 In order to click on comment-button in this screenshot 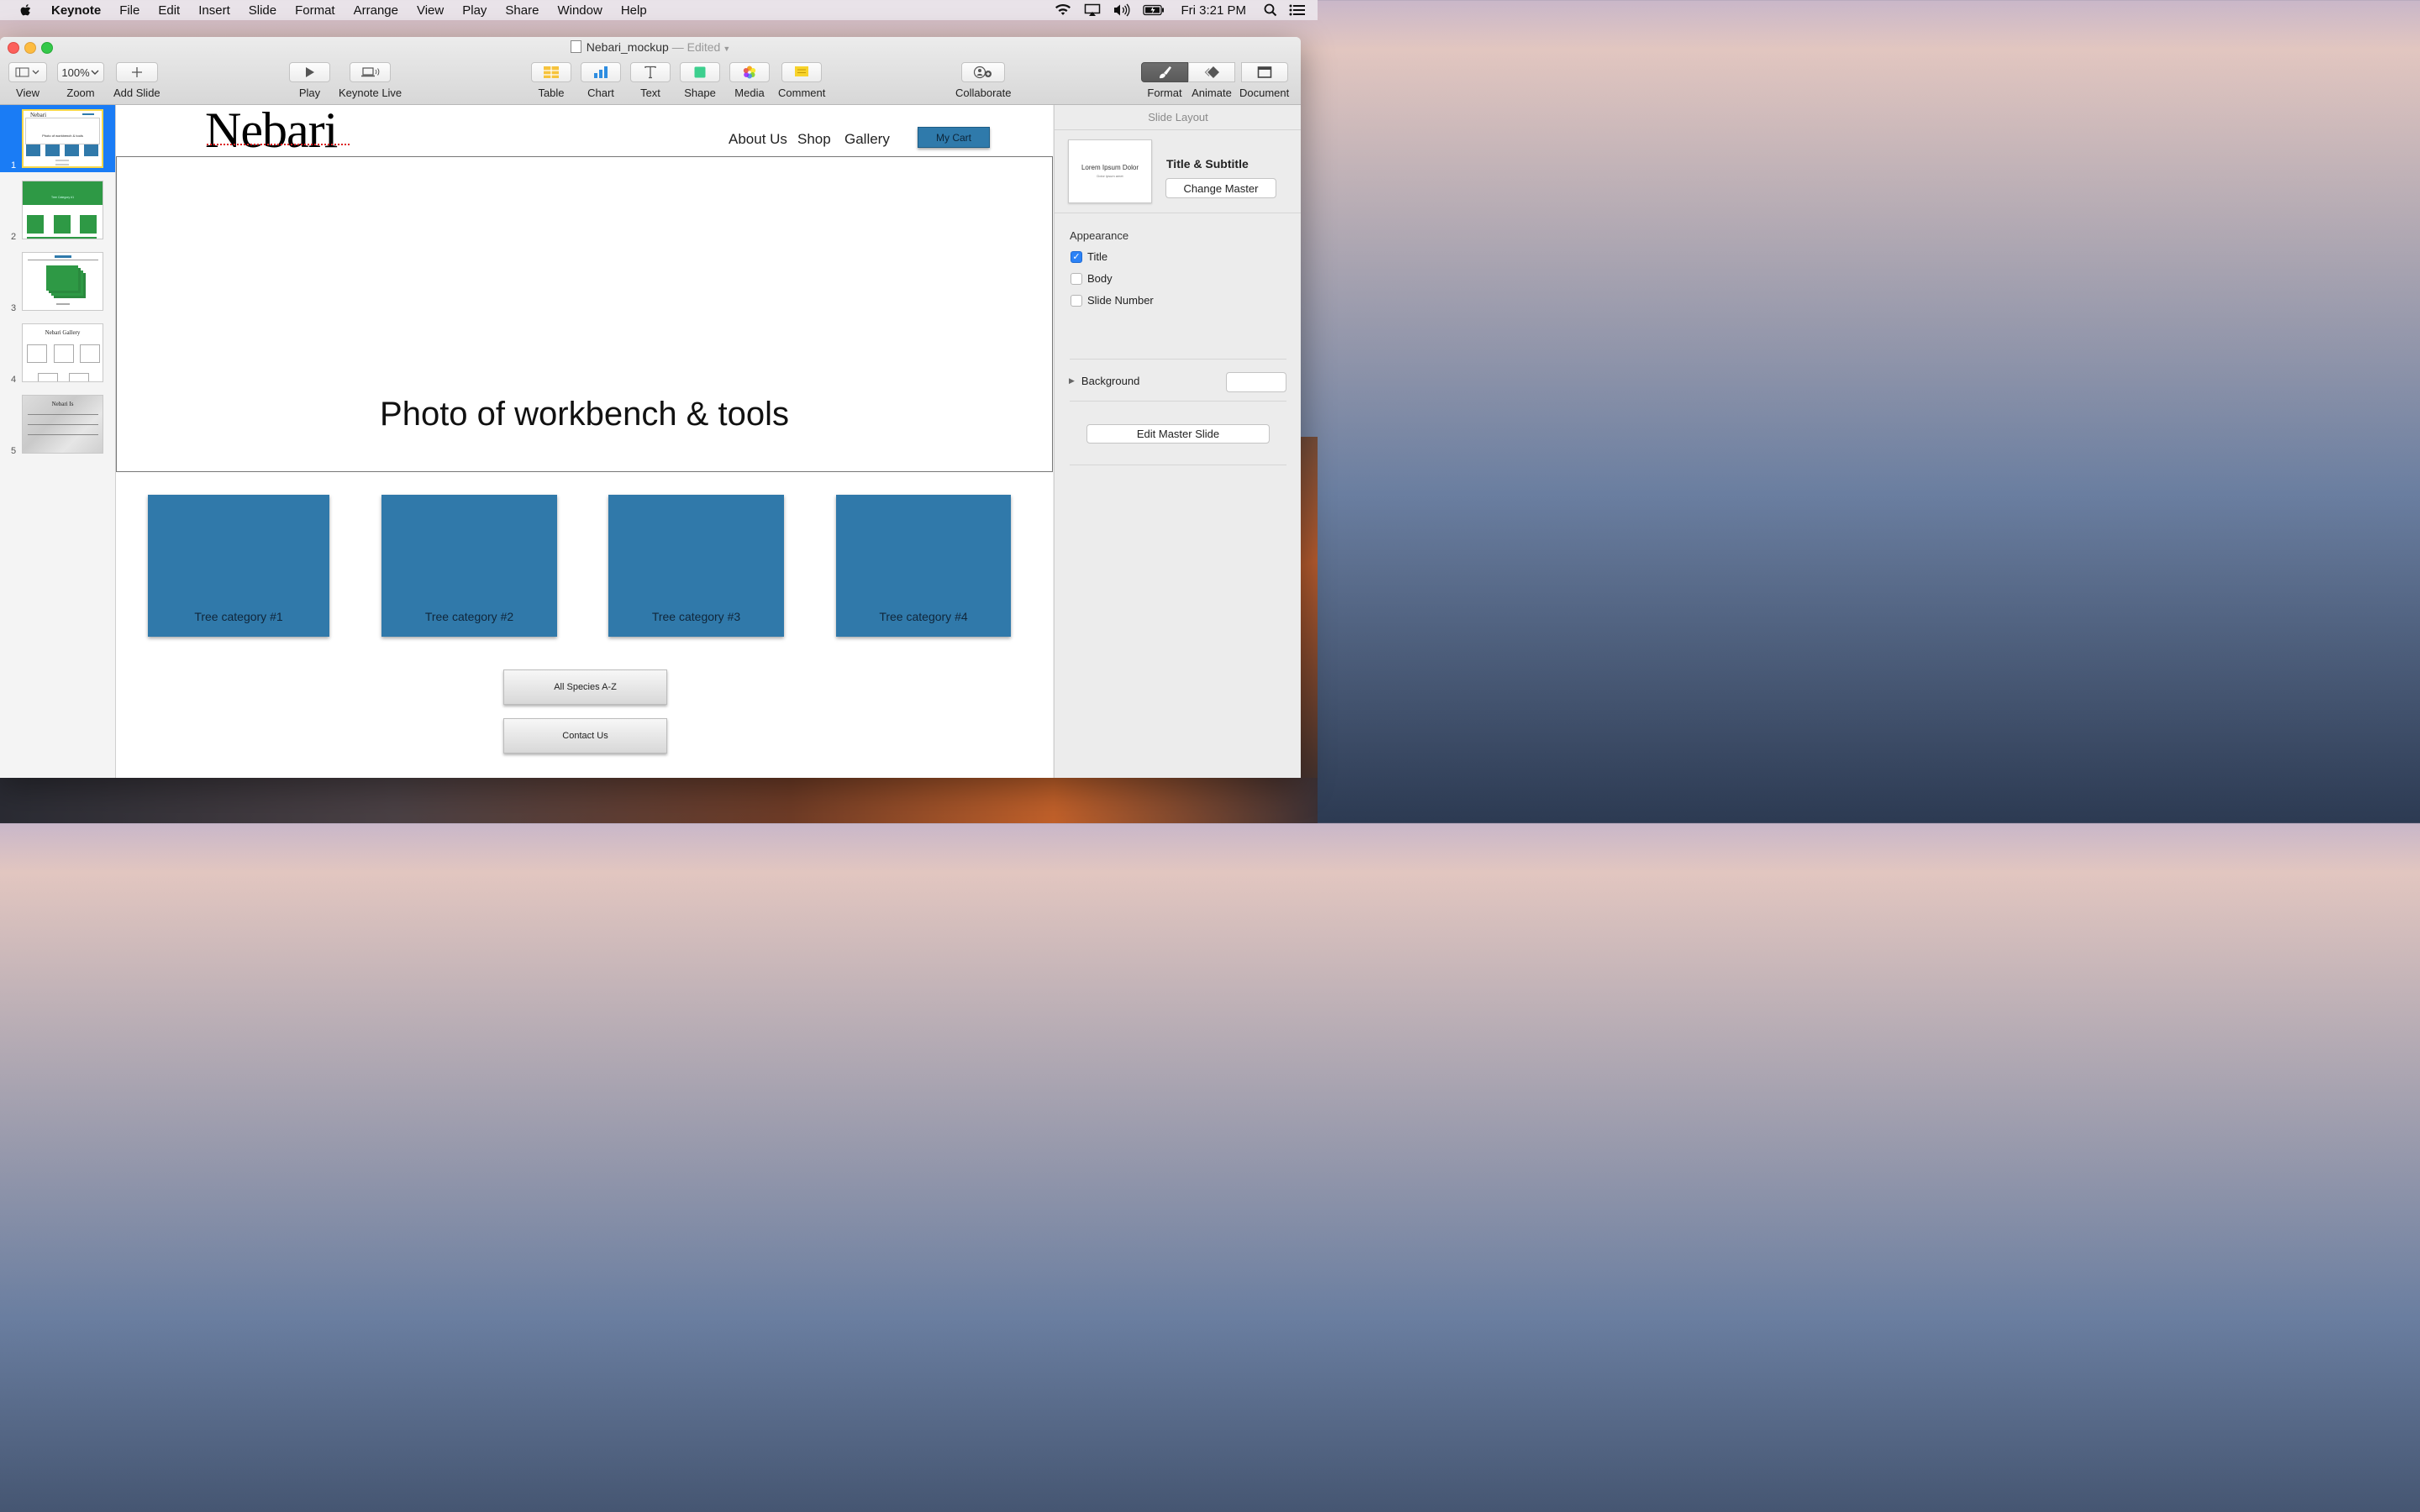, I will do `click(802, 72)`.